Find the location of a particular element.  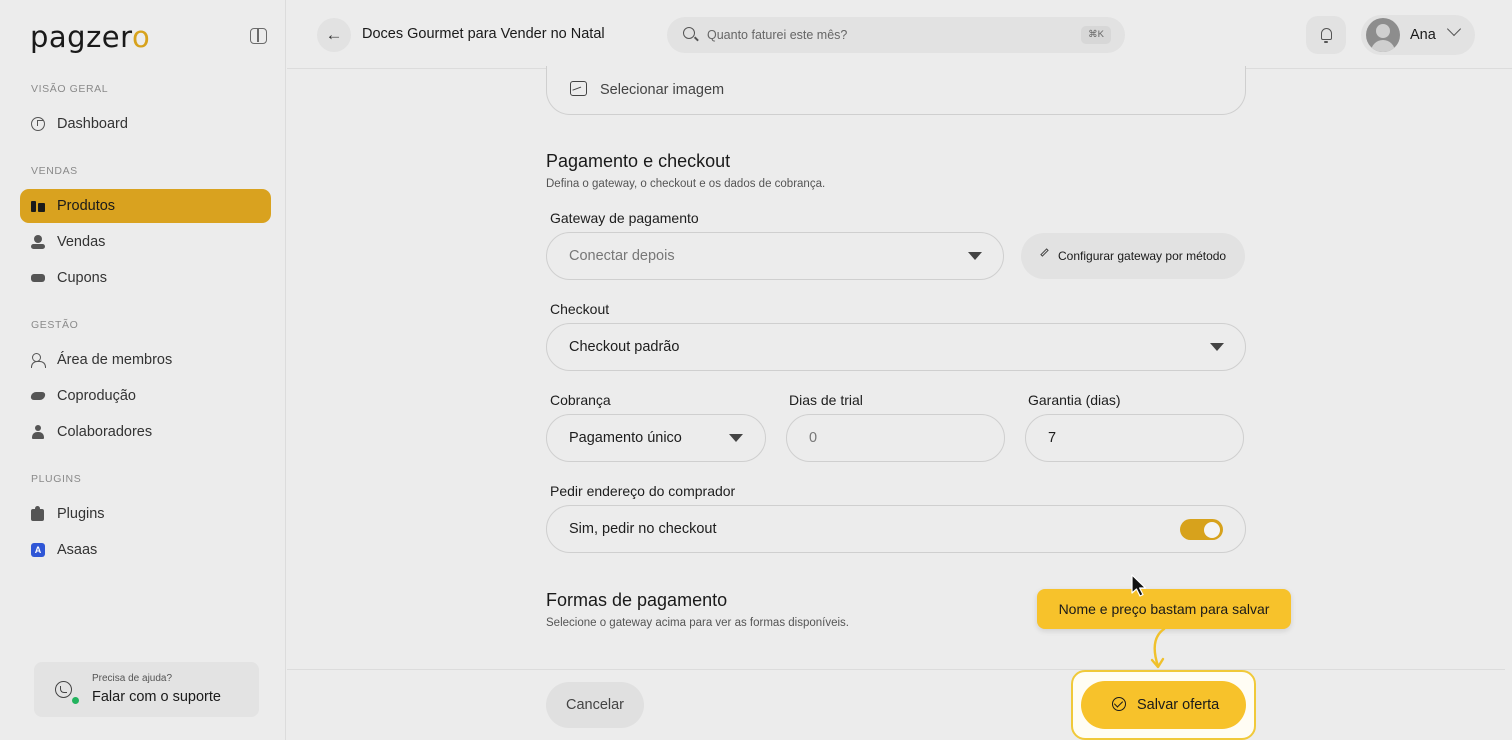

gateway-select: Conectar depois is located at coordinates (775, 256).